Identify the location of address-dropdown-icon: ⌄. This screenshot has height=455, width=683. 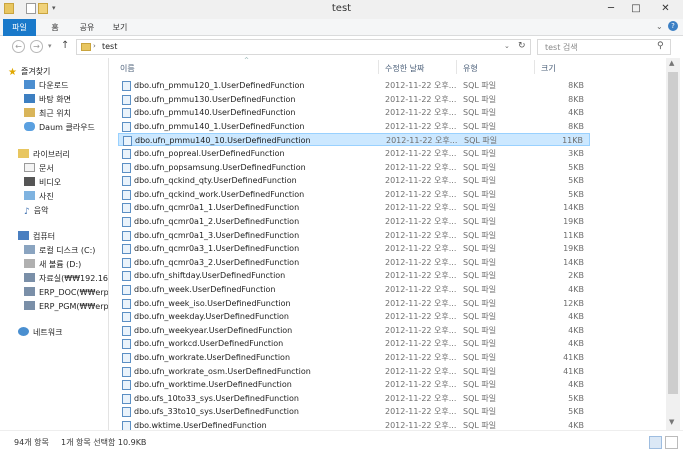
(507, 46).